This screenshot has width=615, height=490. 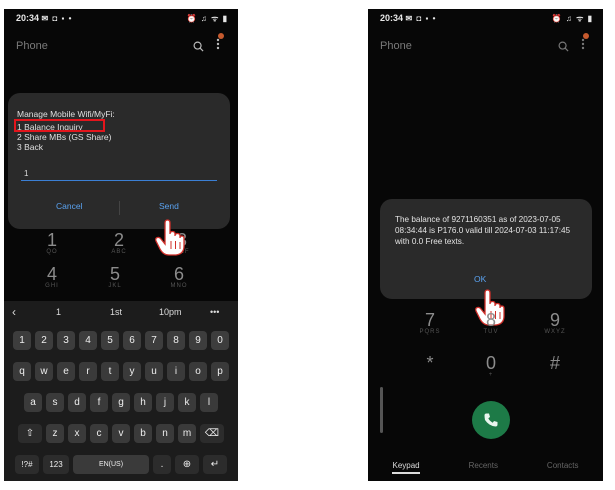 I want to click on key-f: f, so click(x=99, y=402).